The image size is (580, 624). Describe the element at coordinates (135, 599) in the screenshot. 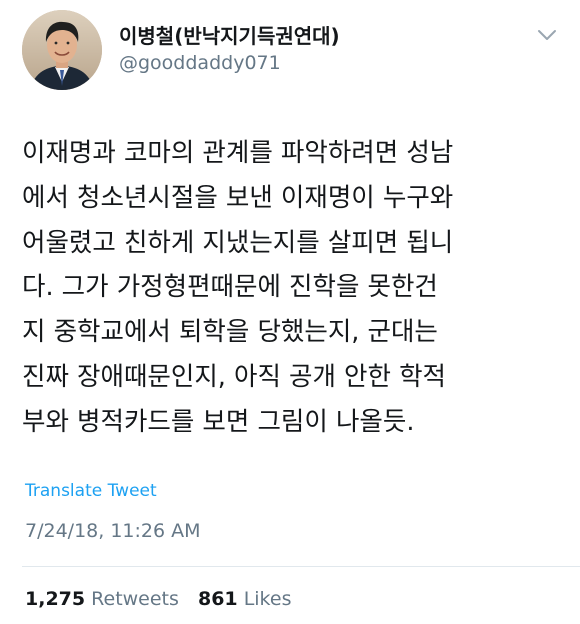

I see `retweets-label: Retweets` at that location.